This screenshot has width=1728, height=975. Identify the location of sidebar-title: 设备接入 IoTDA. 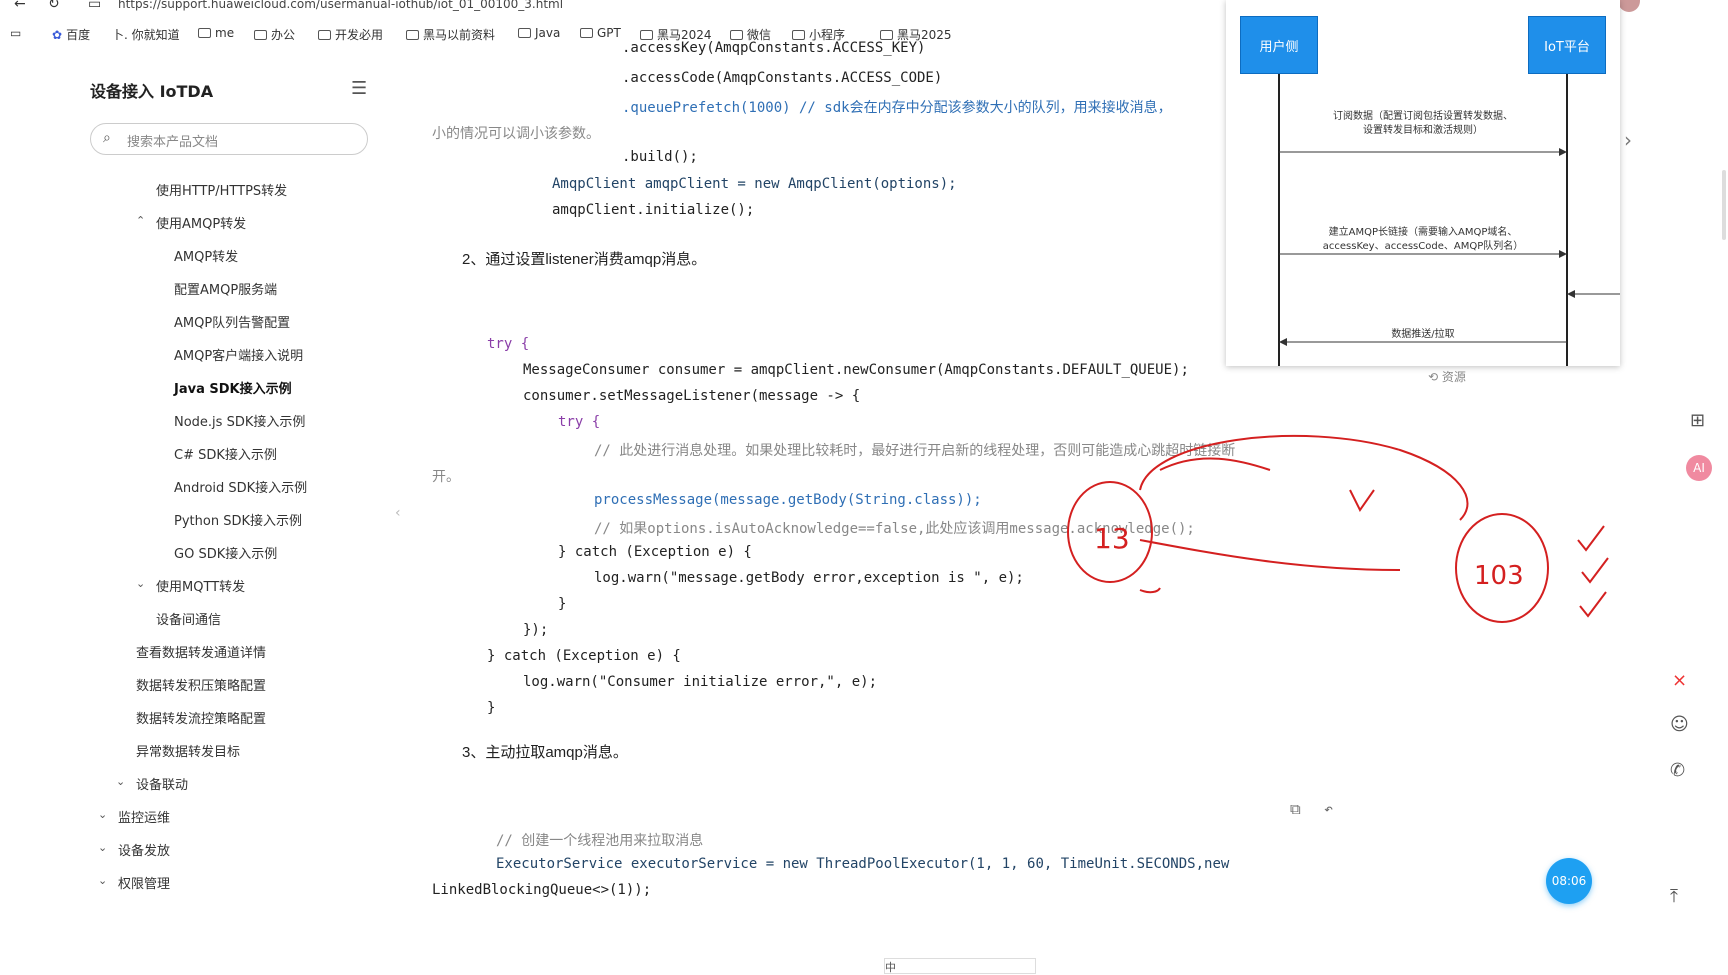
(152, 91).